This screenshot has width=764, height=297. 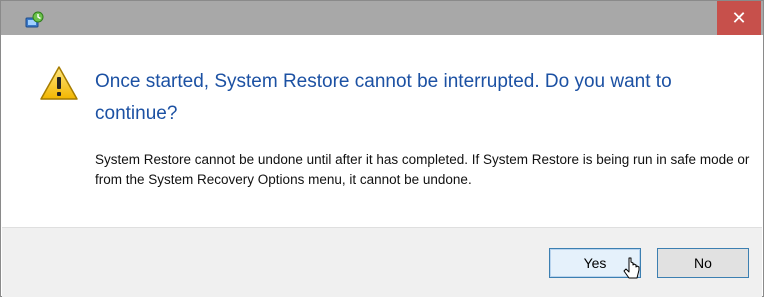 What do you see at coordinates (703, 263) in the screenshot?
I see `no-button: No` at bounding box center [703, 263].